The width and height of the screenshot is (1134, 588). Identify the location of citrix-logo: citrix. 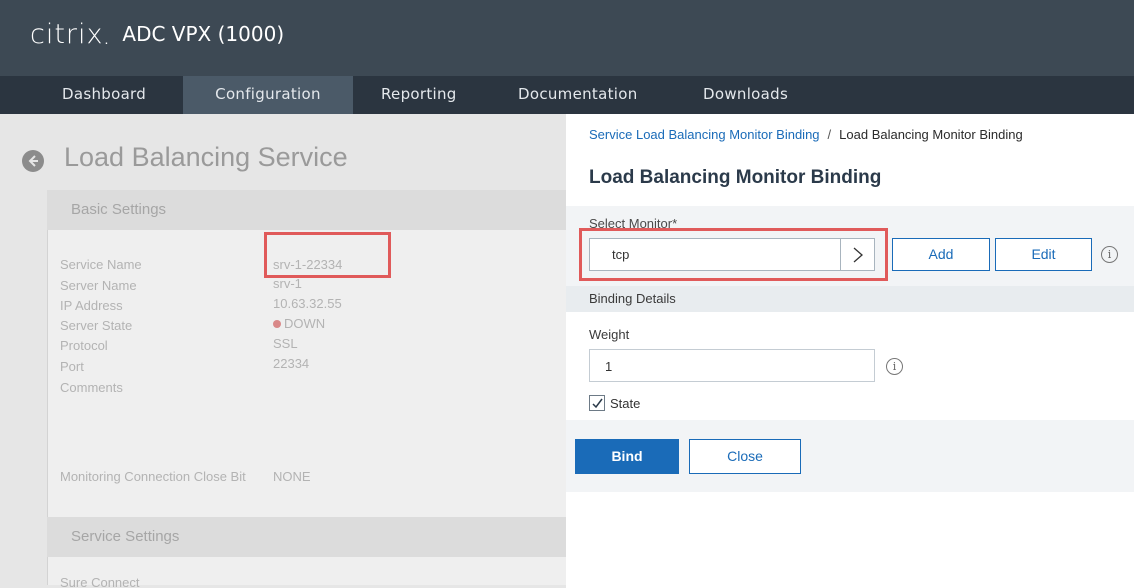
(67, 34).